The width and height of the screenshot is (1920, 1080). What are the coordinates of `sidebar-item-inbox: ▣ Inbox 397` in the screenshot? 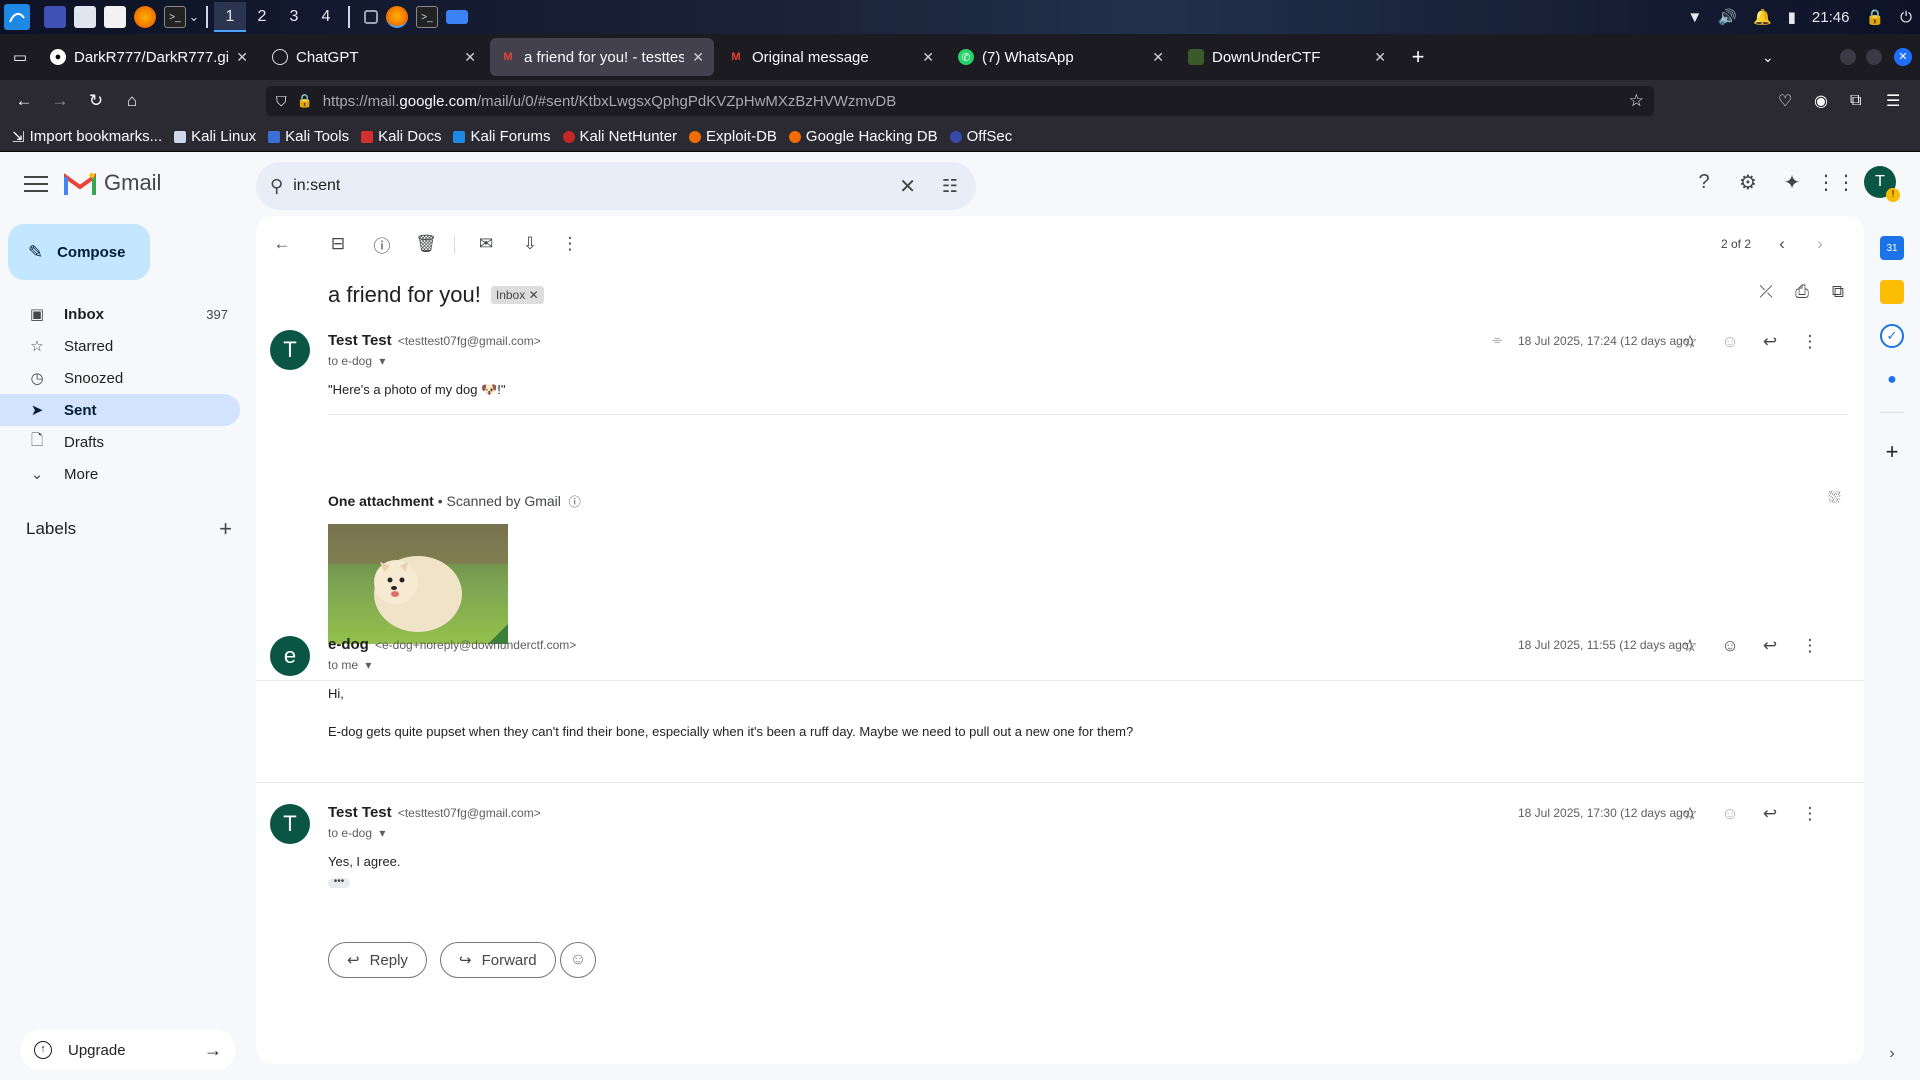 It's located at (120, 314).